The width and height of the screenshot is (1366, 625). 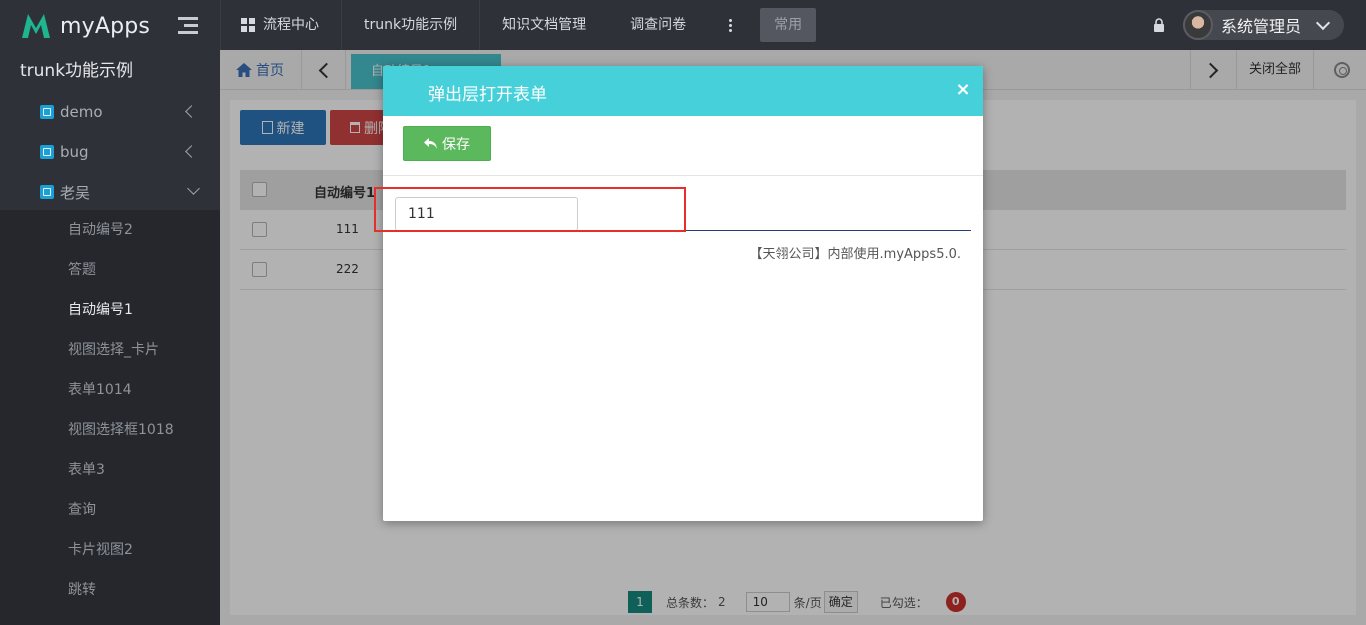 What do you see at coordinates (456, 144) in the screenshot?
I see `save-button-label: 保存` at bounding box center [456, 144].